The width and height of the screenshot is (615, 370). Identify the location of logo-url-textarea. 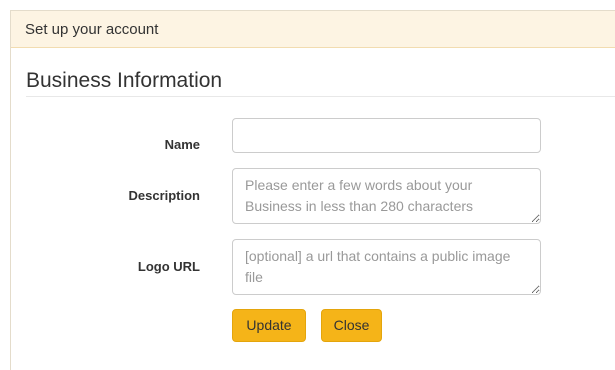
(386, 267).